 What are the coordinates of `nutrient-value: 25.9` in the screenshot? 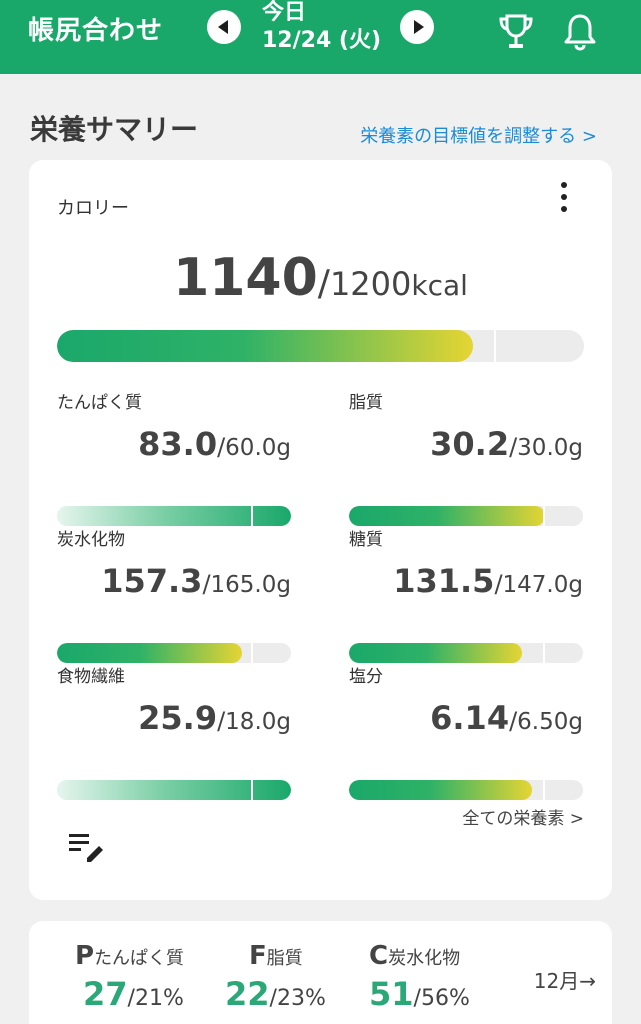 It's located at (178, 718).